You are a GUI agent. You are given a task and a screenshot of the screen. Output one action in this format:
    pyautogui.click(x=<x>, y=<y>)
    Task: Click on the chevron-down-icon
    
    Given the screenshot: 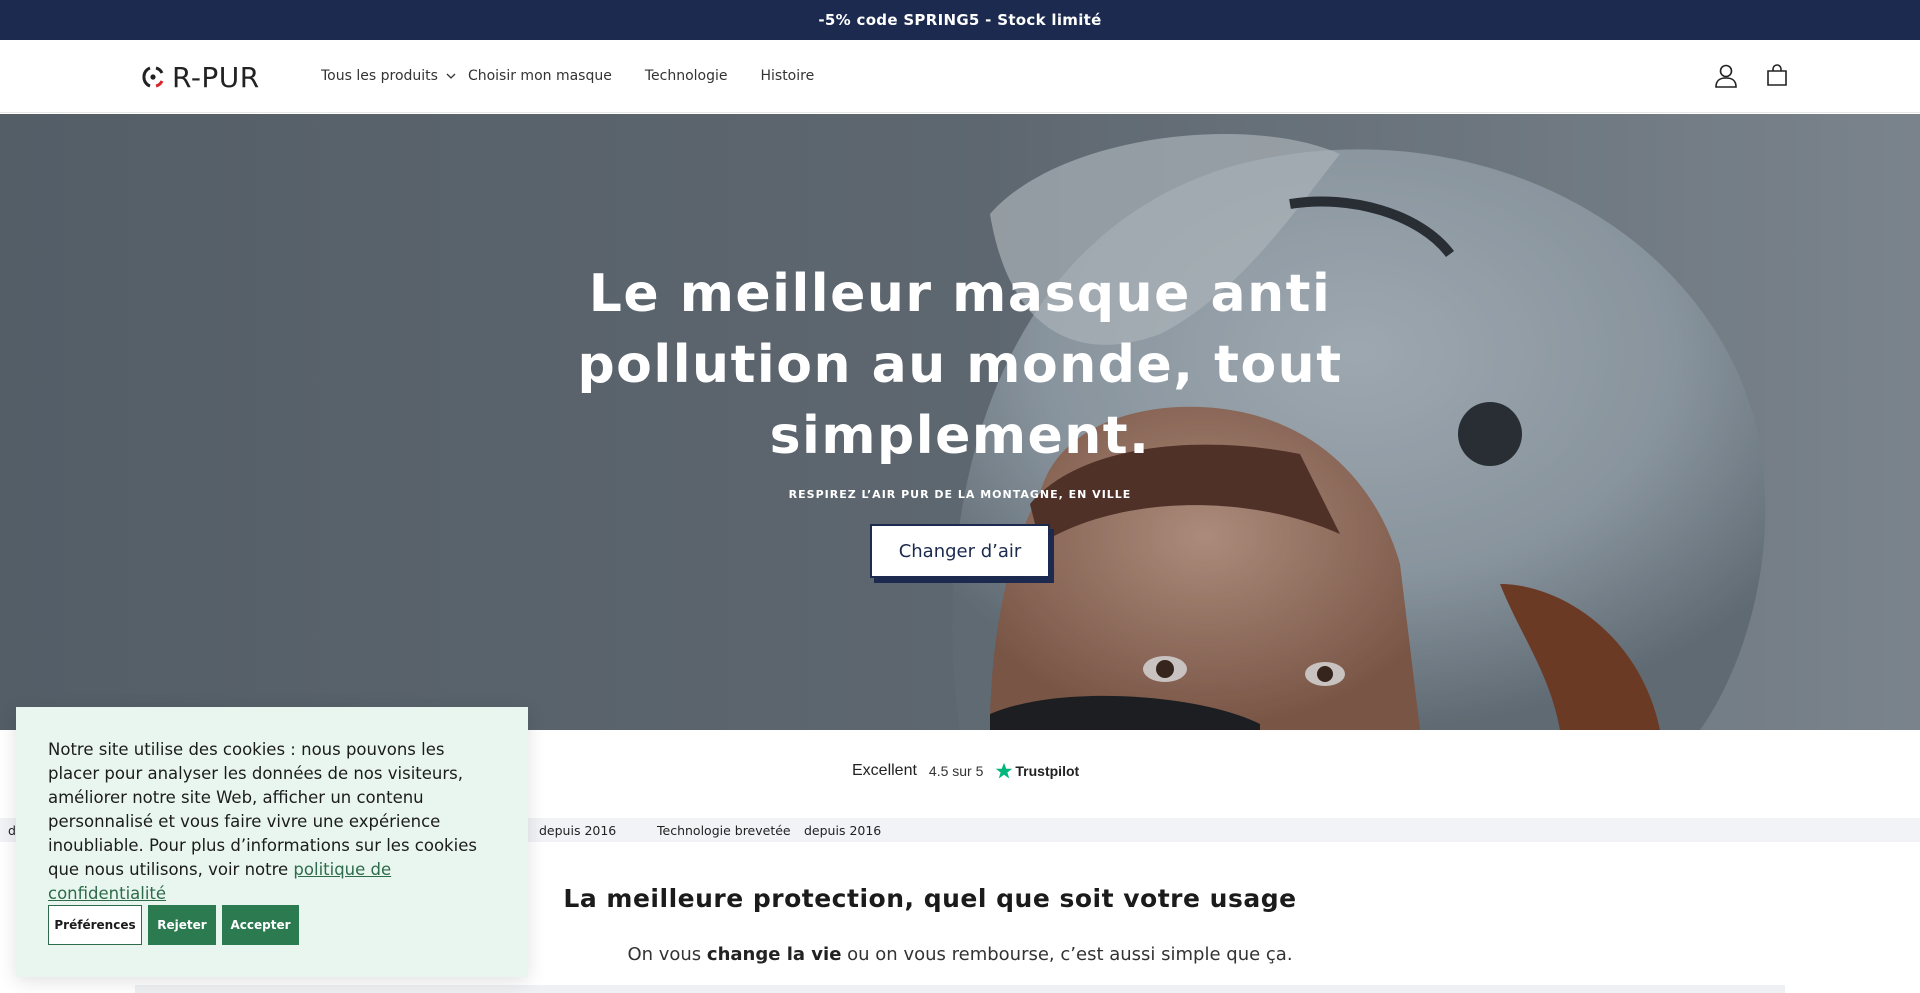 What is the action you would take?
    pyautogui.click(x=451, y=76)
    